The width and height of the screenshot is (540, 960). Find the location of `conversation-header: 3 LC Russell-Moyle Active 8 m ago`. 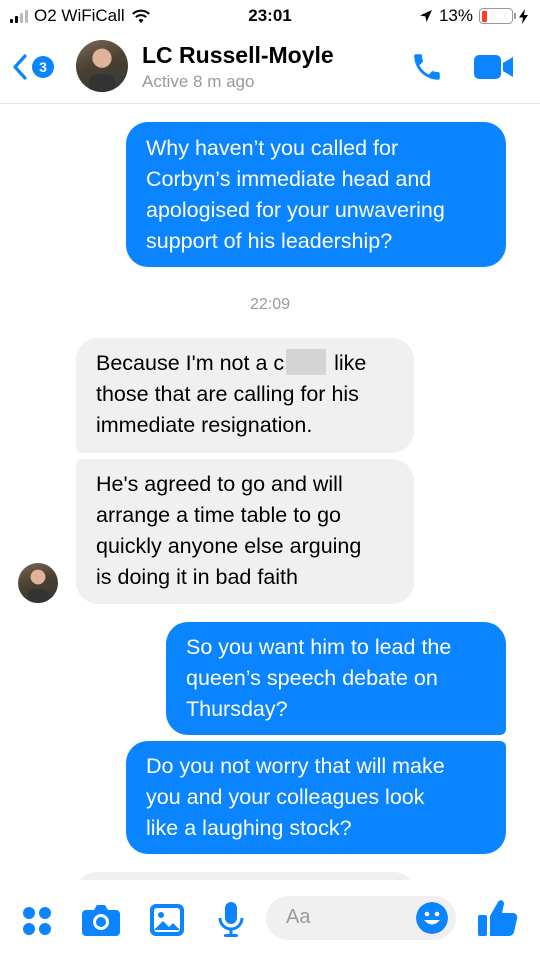

conversation-header: 3 LC Russell-Moyle Active 8 m ago is located at coordinates (270, 69).